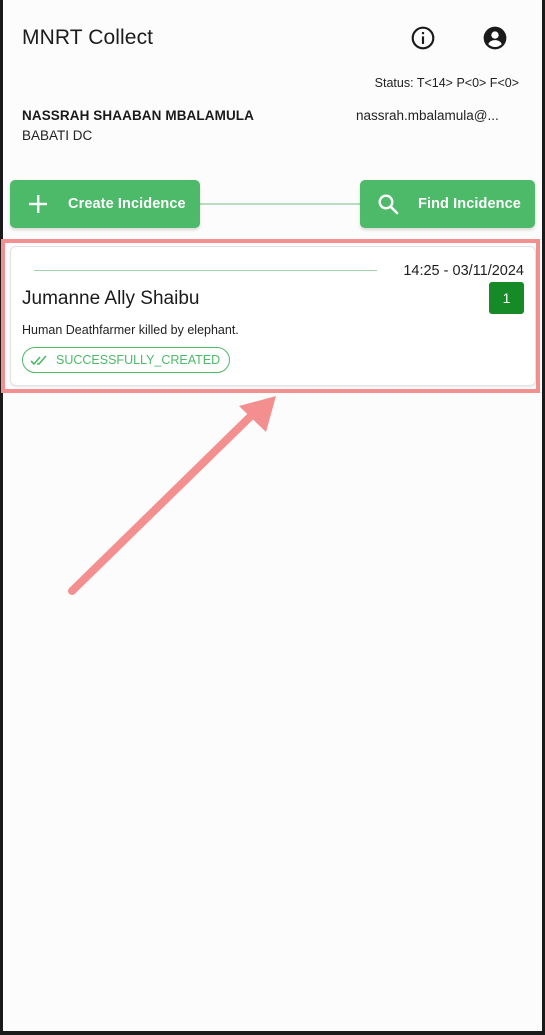 This screenshot has width=545, height=1035. Describe the element at coordinates (280, 204) in the screenshot. I see `button-connector-line` at that location.